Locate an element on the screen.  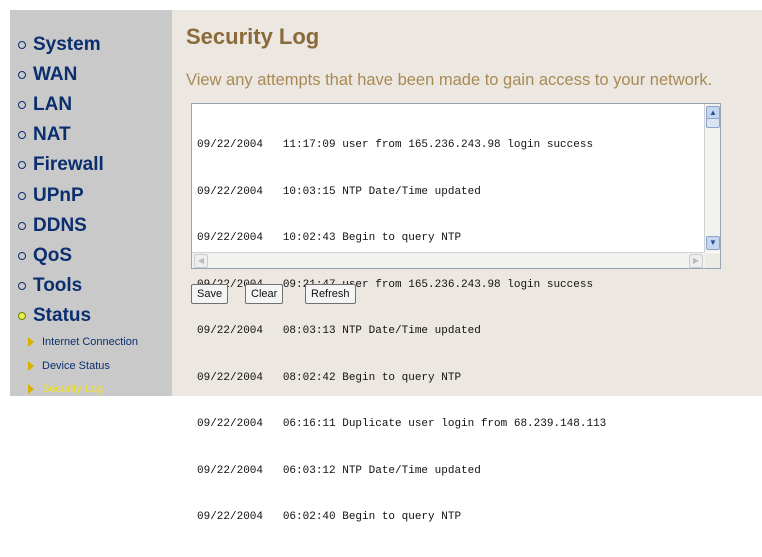
nav-item-upnp: UPnP is located at coordinates (51, 196).